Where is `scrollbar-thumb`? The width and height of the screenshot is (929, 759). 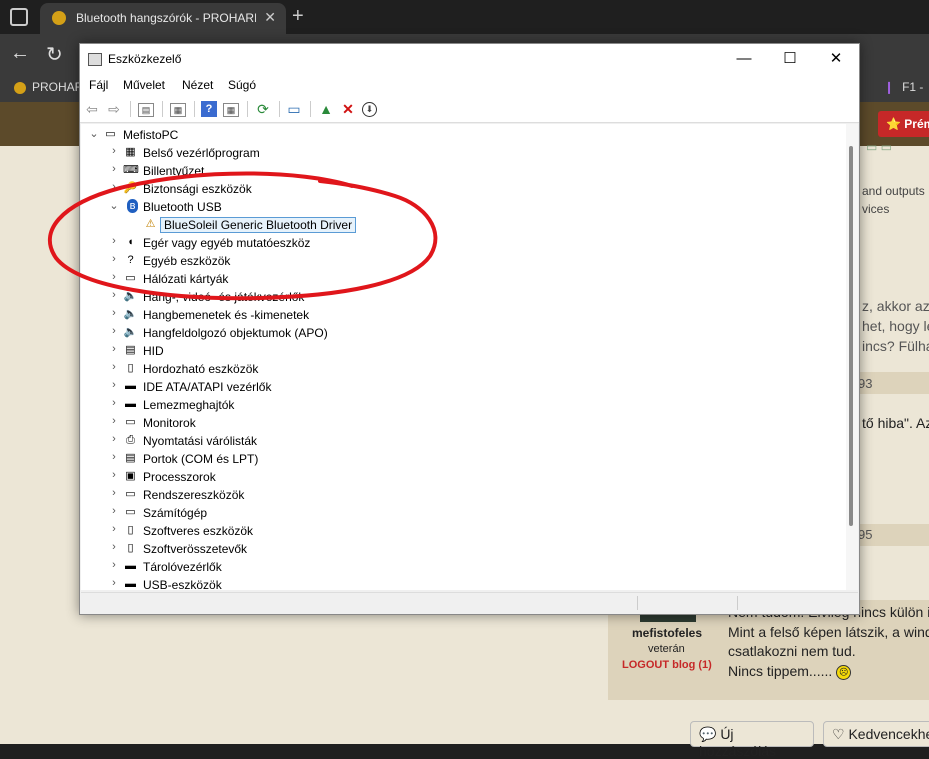
scrollbar-thumb is located at coordinates (851, 336).